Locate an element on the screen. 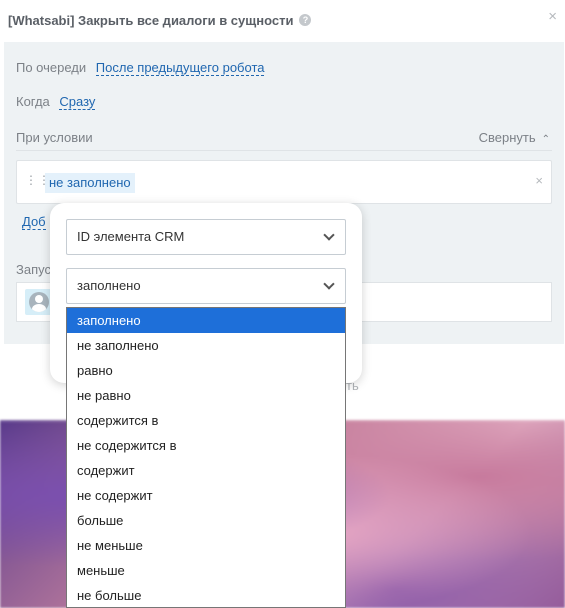 This screenshot has height=608, width=565. when-value-link: Сразу is located at coordinates (77, 102).